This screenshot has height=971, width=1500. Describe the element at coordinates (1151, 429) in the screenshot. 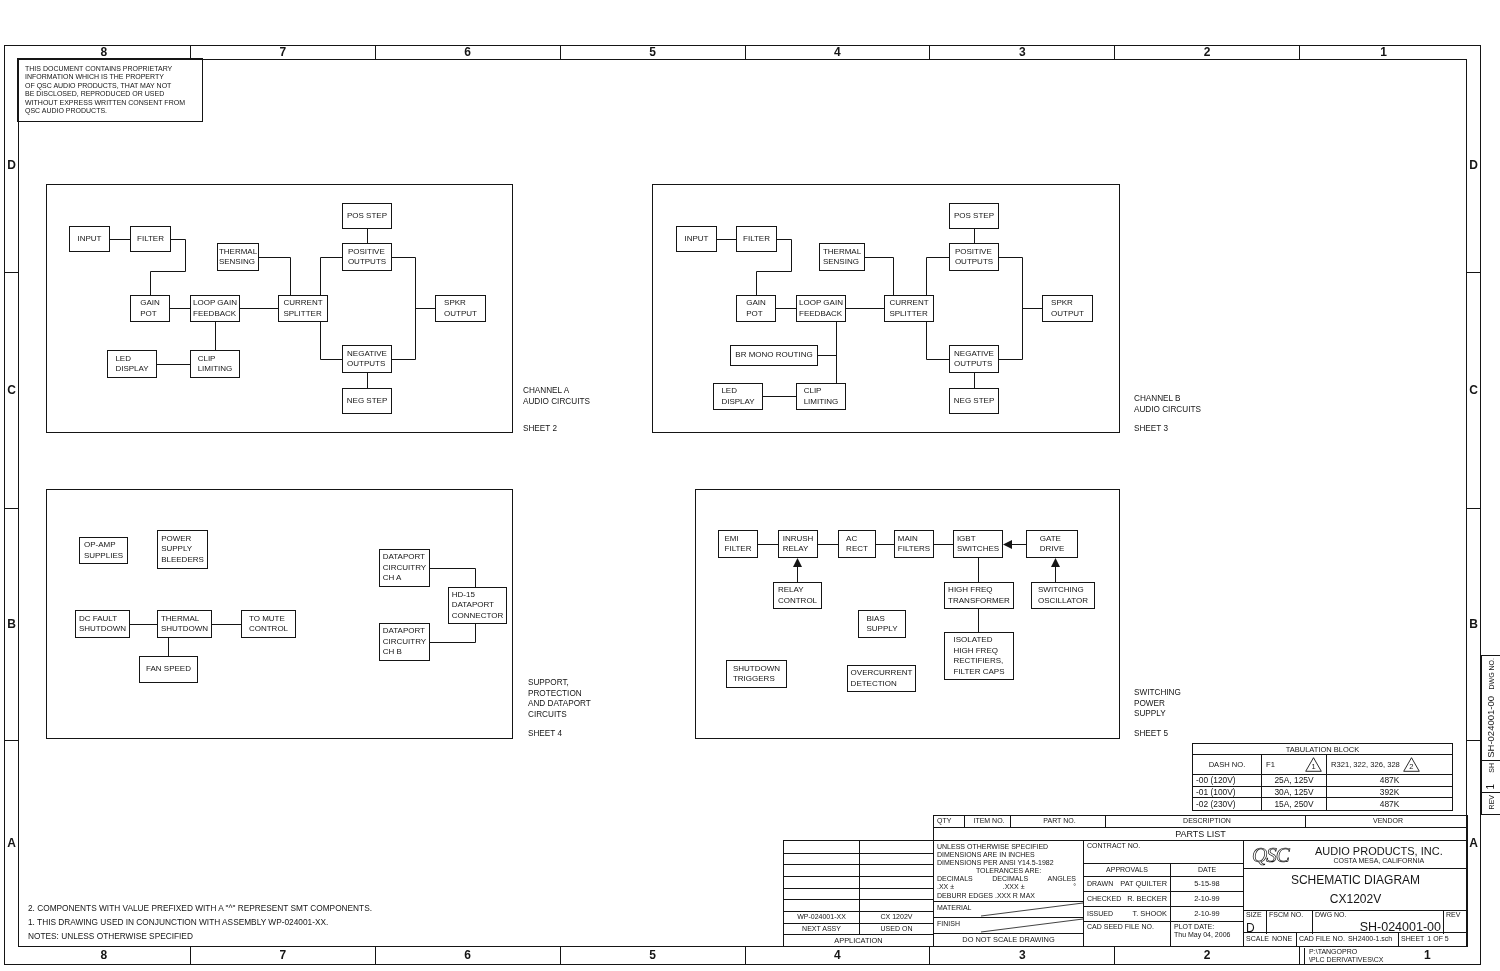

I see `sheet-reference: SHEET 3` at that location.